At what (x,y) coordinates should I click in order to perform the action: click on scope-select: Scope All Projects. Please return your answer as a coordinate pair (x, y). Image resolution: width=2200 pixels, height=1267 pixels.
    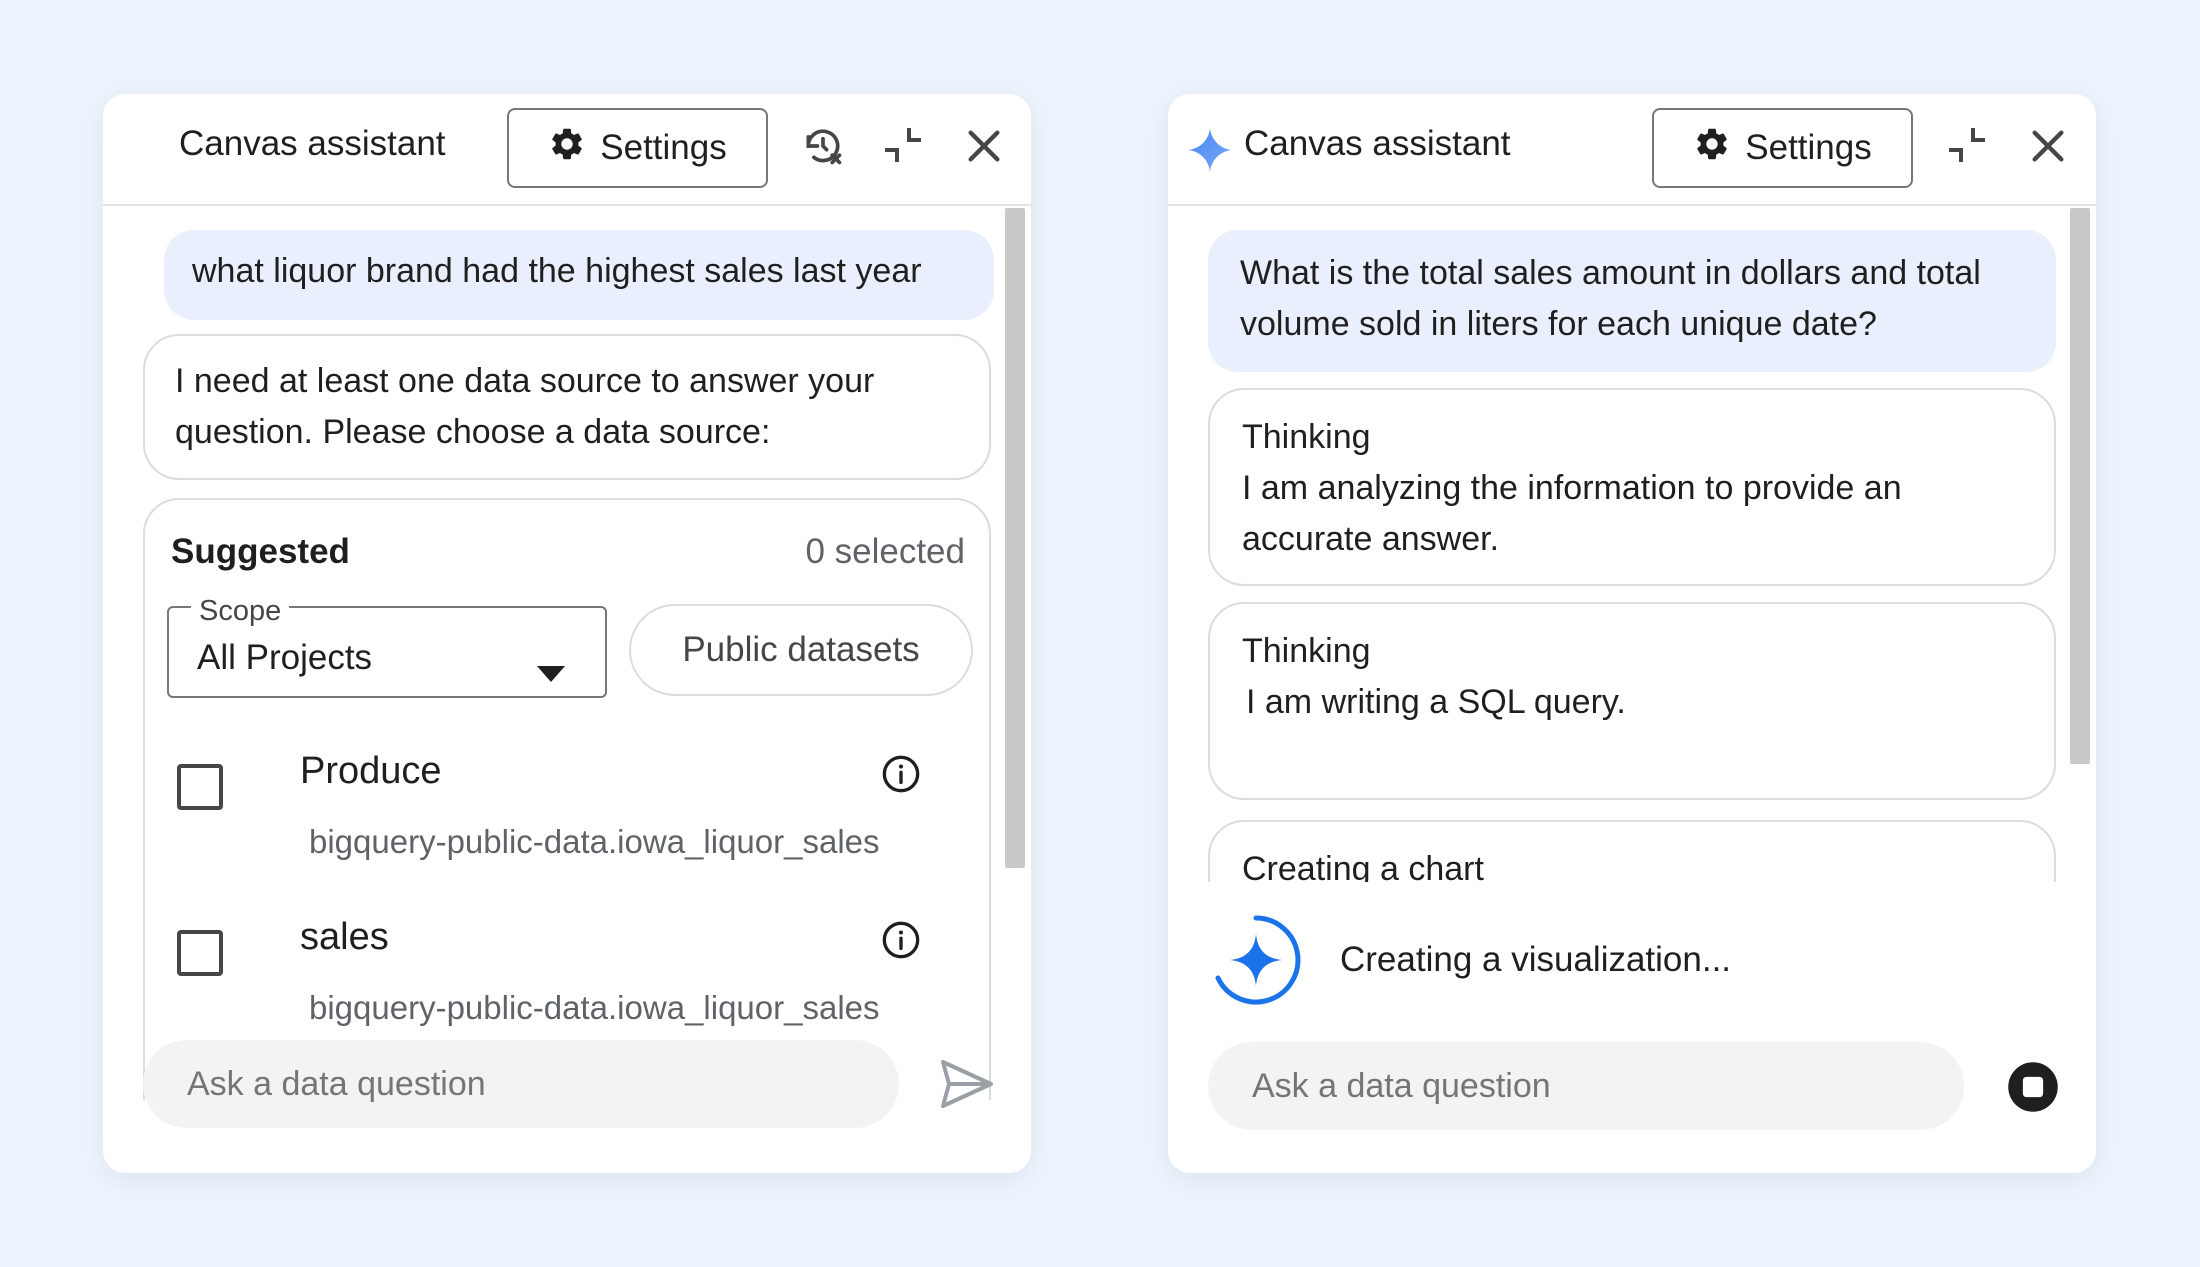
    Looking at the image, I should click on (387, 642).